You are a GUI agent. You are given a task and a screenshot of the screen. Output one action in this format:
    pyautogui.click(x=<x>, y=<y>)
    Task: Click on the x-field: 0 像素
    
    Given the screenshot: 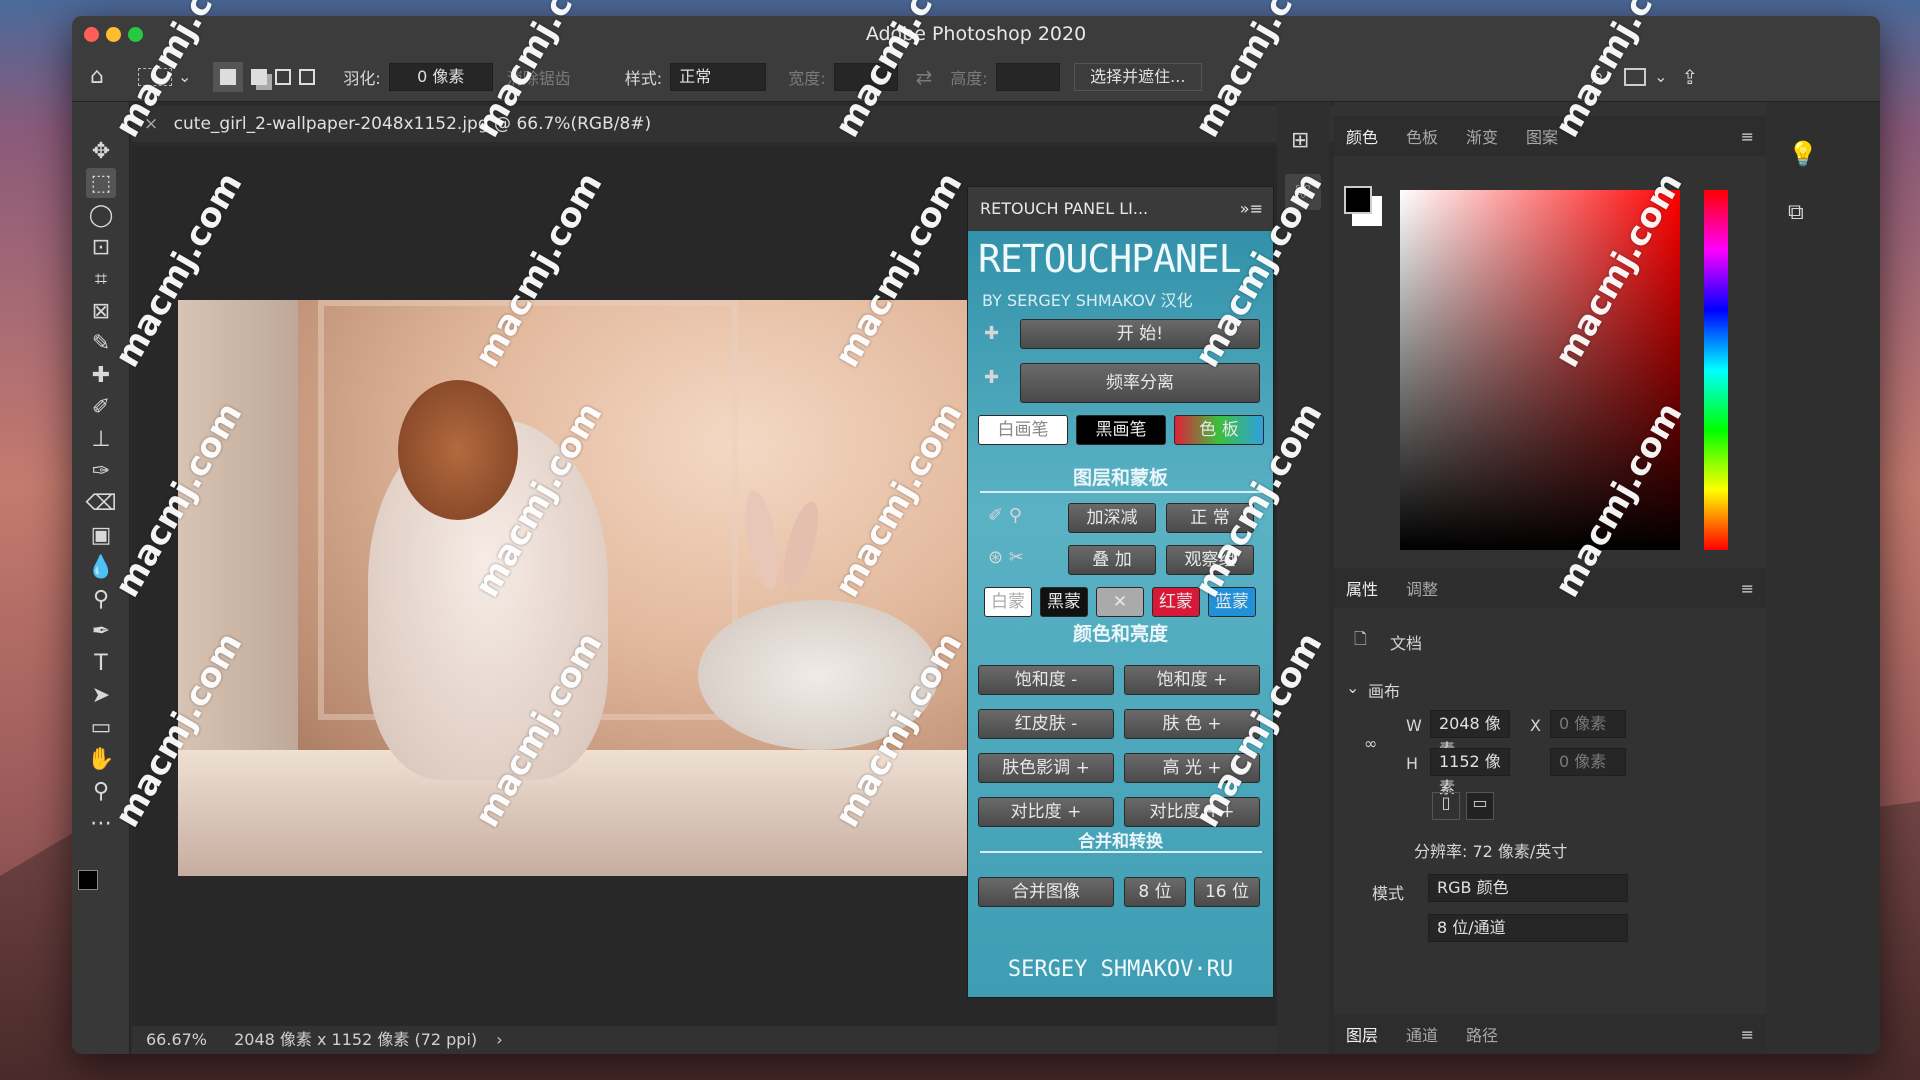 What is the action you would take?
    pyautogui.click(x=1588, y=724)
    